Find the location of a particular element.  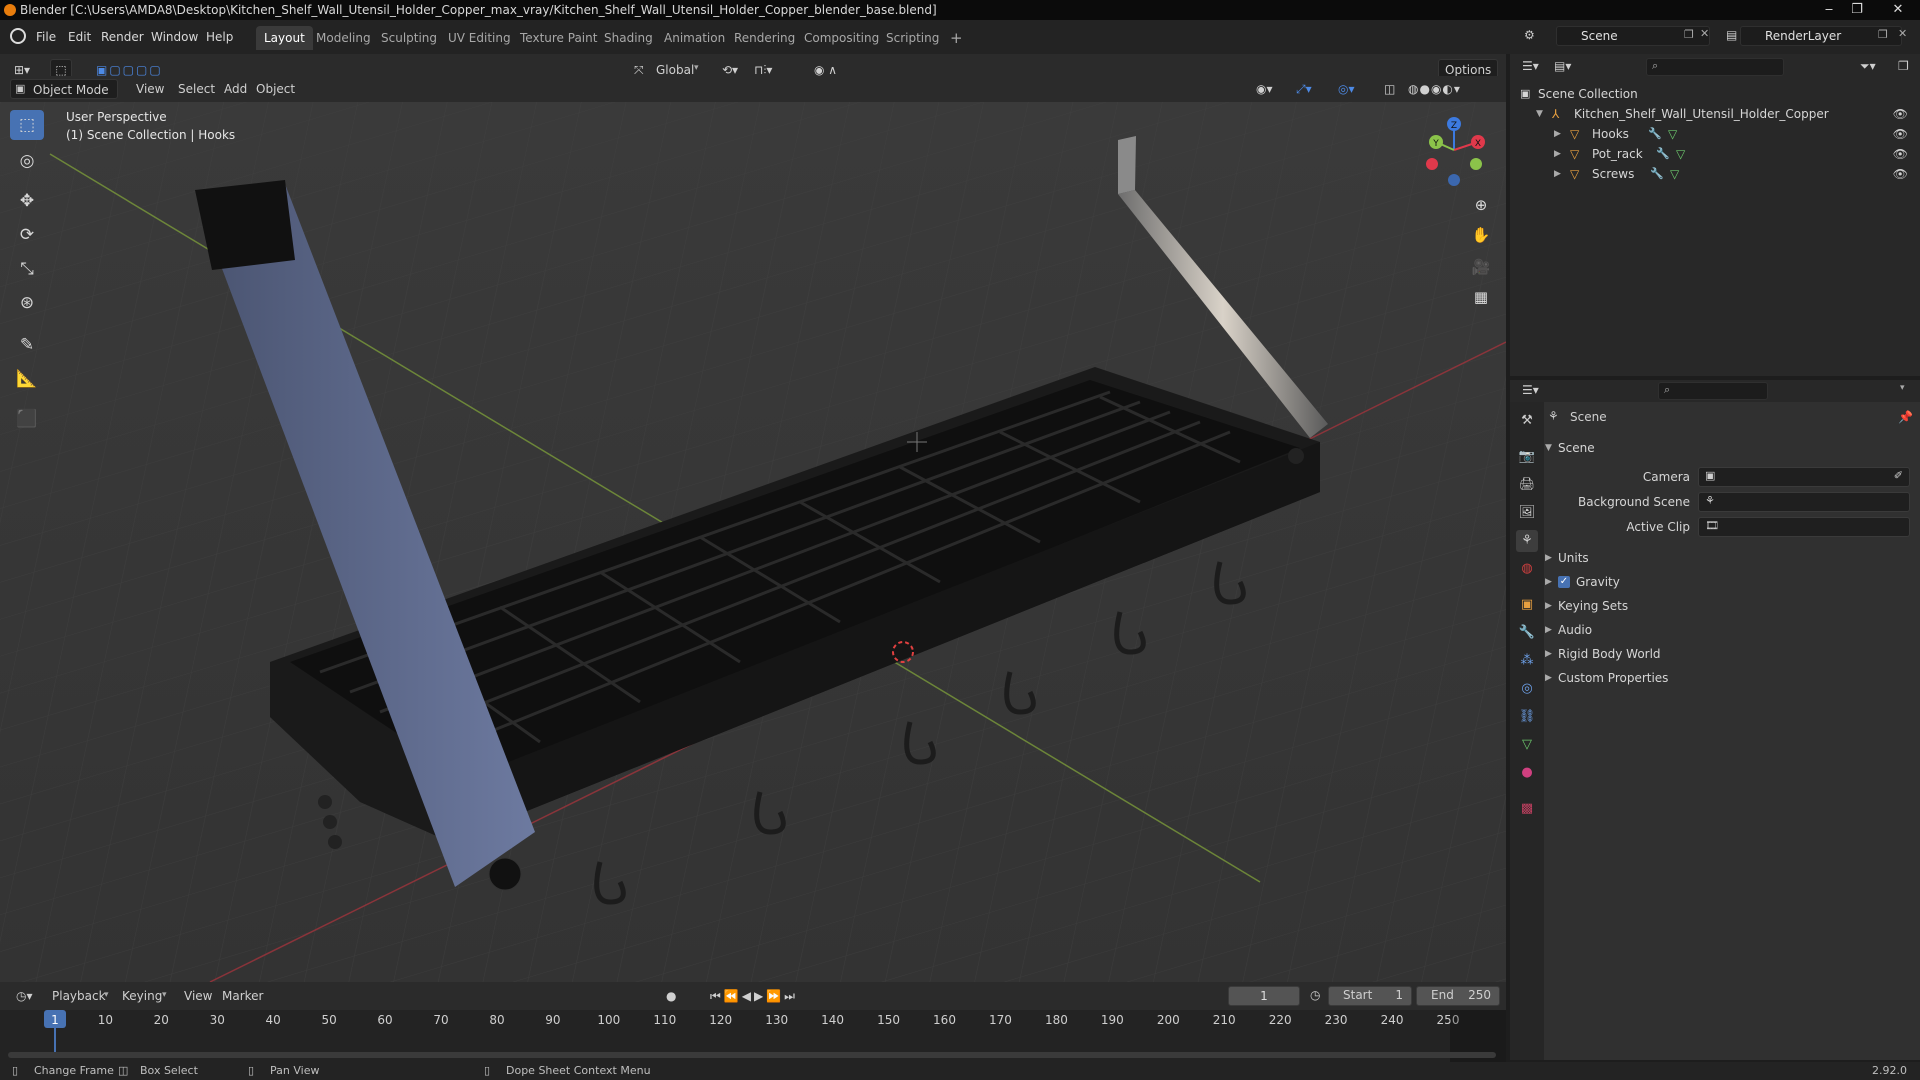

particles-tab-icon: ⁂ is located at coordinates (1527, 661).